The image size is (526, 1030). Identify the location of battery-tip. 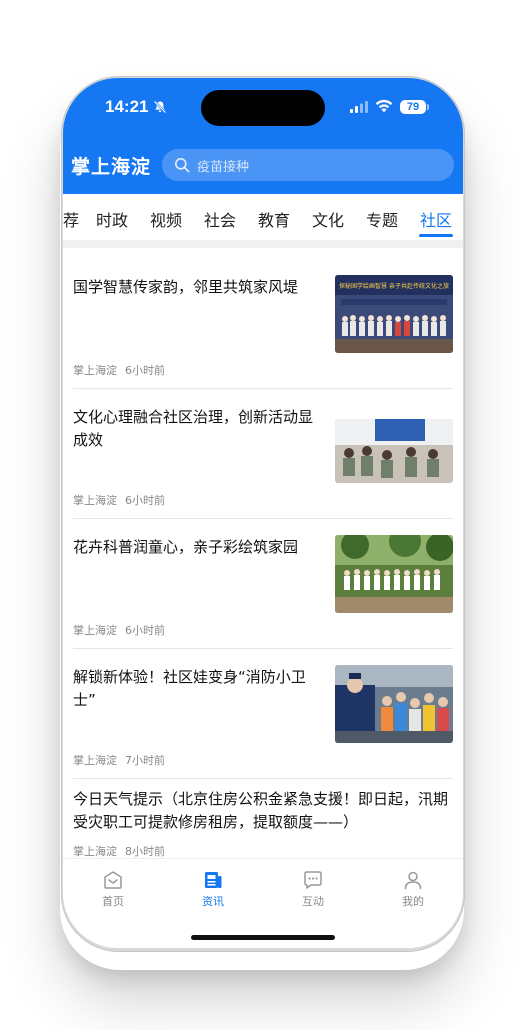
(428, 107).